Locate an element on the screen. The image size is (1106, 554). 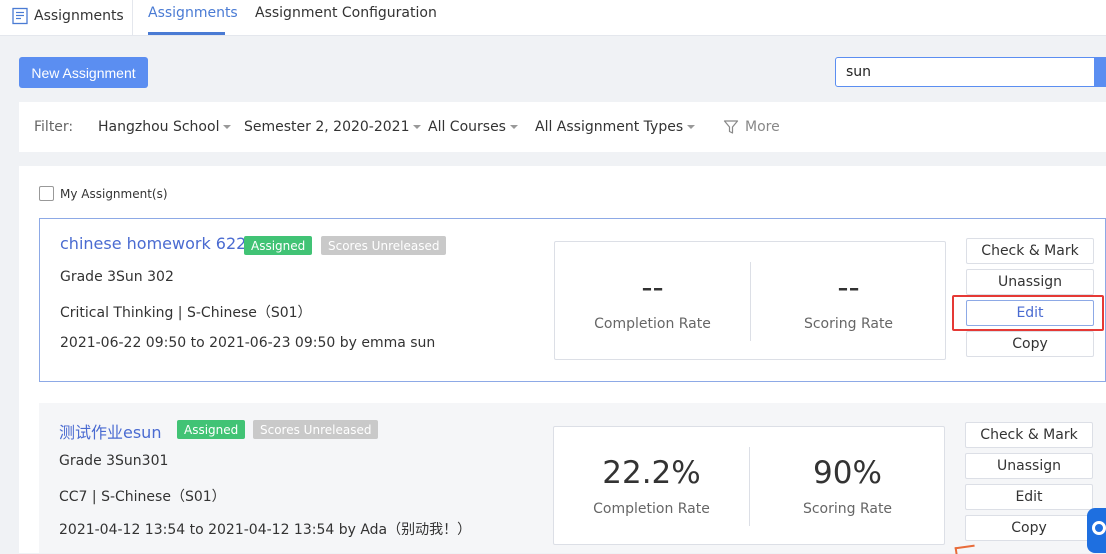
filter-label: Filter: is located at coordinates (54, 127).